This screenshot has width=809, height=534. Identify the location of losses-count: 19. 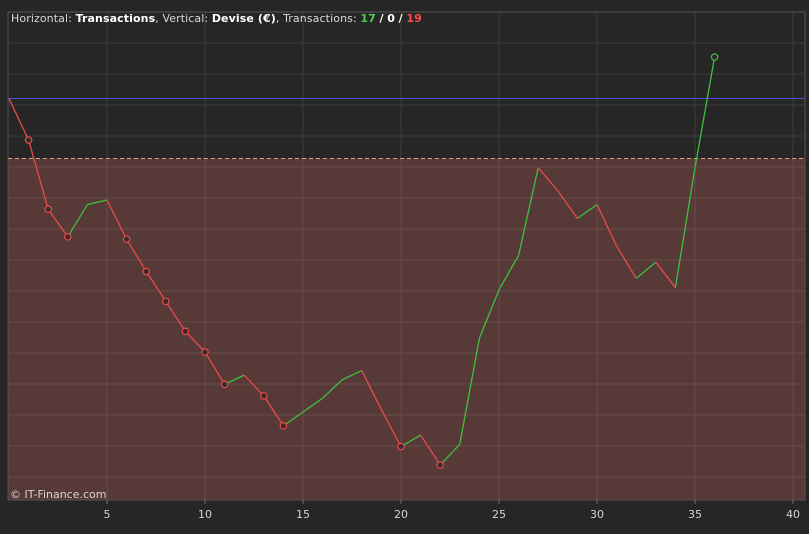
(414, 18).